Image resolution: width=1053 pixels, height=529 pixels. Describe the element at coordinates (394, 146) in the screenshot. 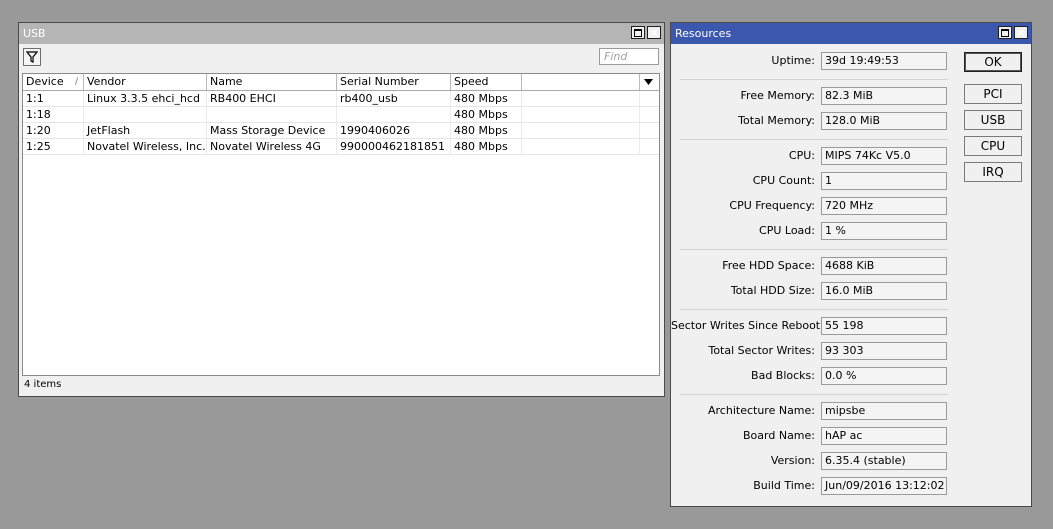

I see `cell-serial: 990000462181851` at that location.